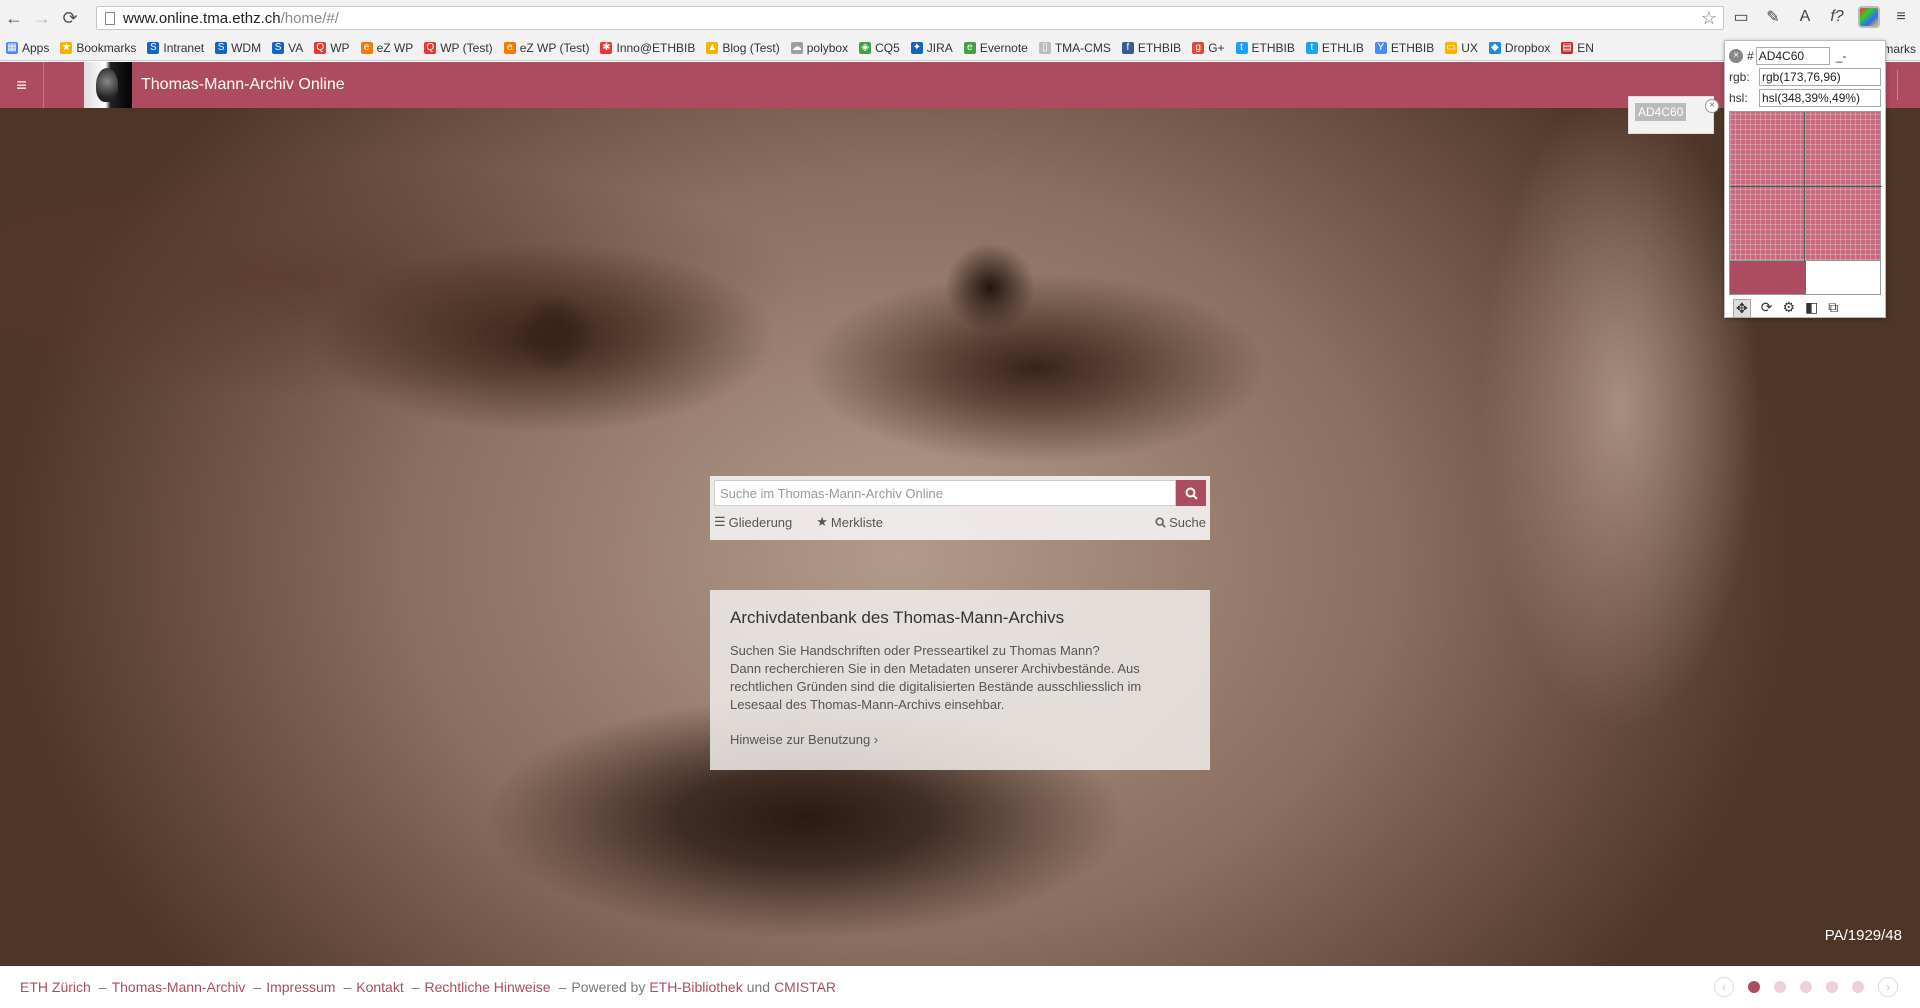  What do you see at coordinates (1724, 987) in the screenshot?
I see `prev-slide-button: ‹` at bounding box center [1724, 987].